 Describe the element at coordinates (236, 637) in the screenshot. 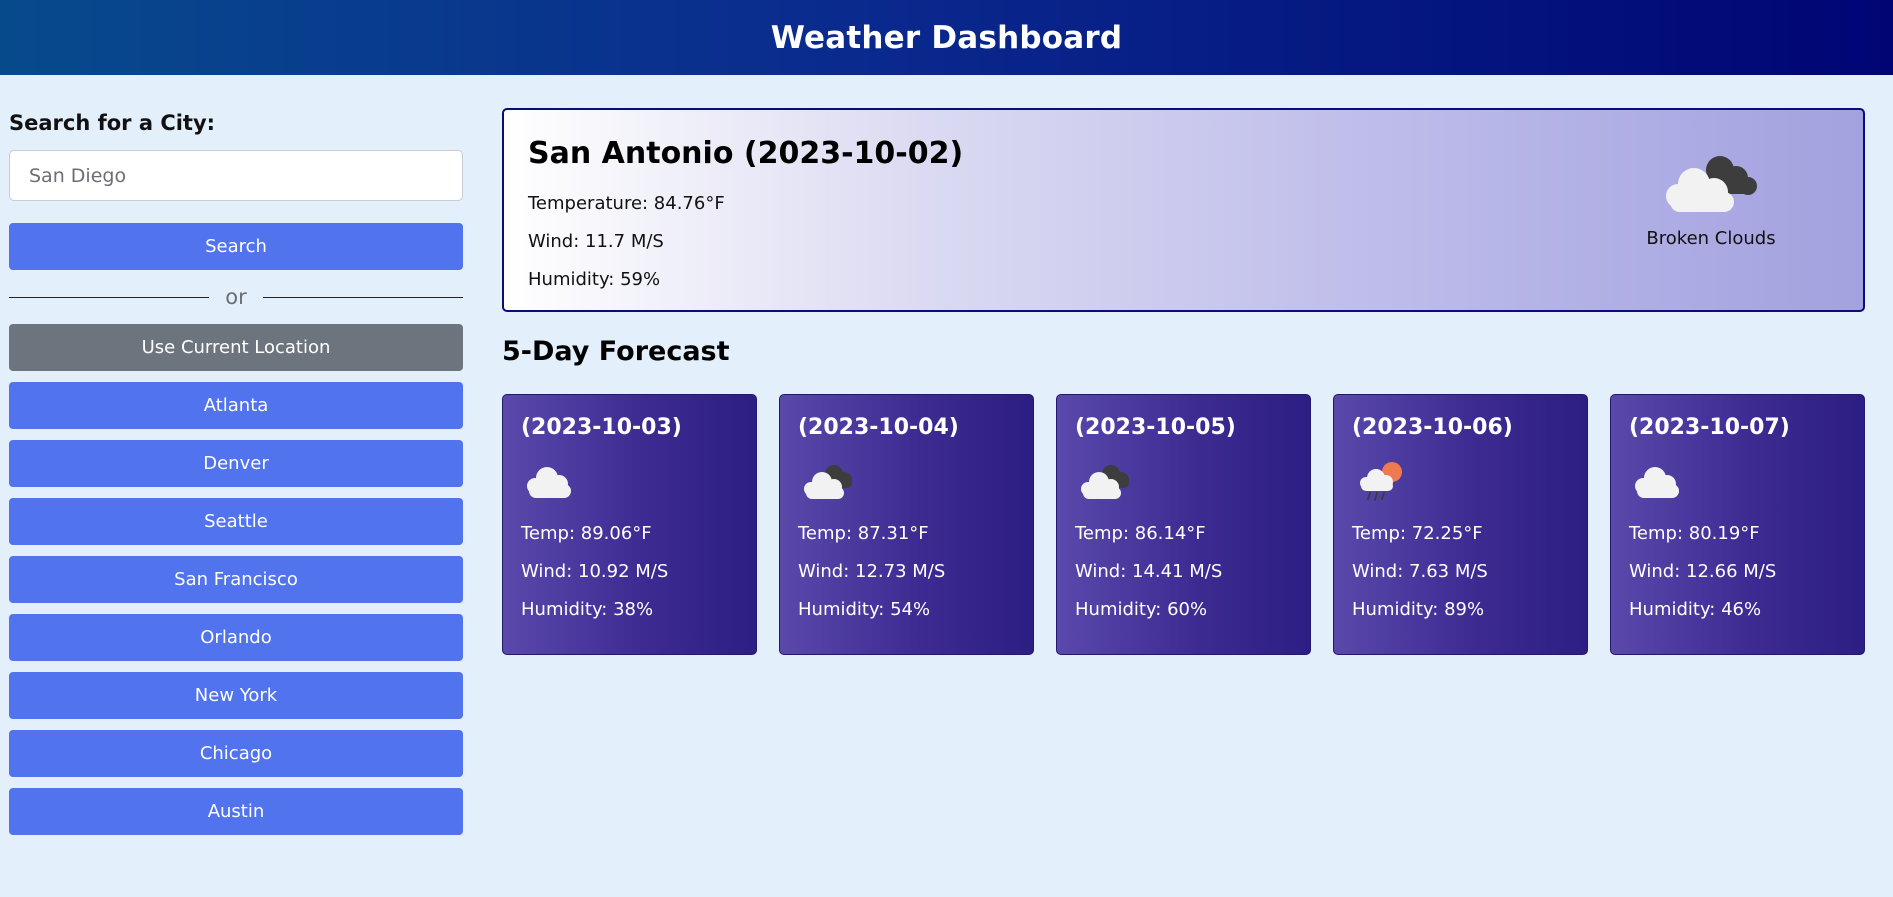

I see `history-button-orlando: Orlando` at that location.